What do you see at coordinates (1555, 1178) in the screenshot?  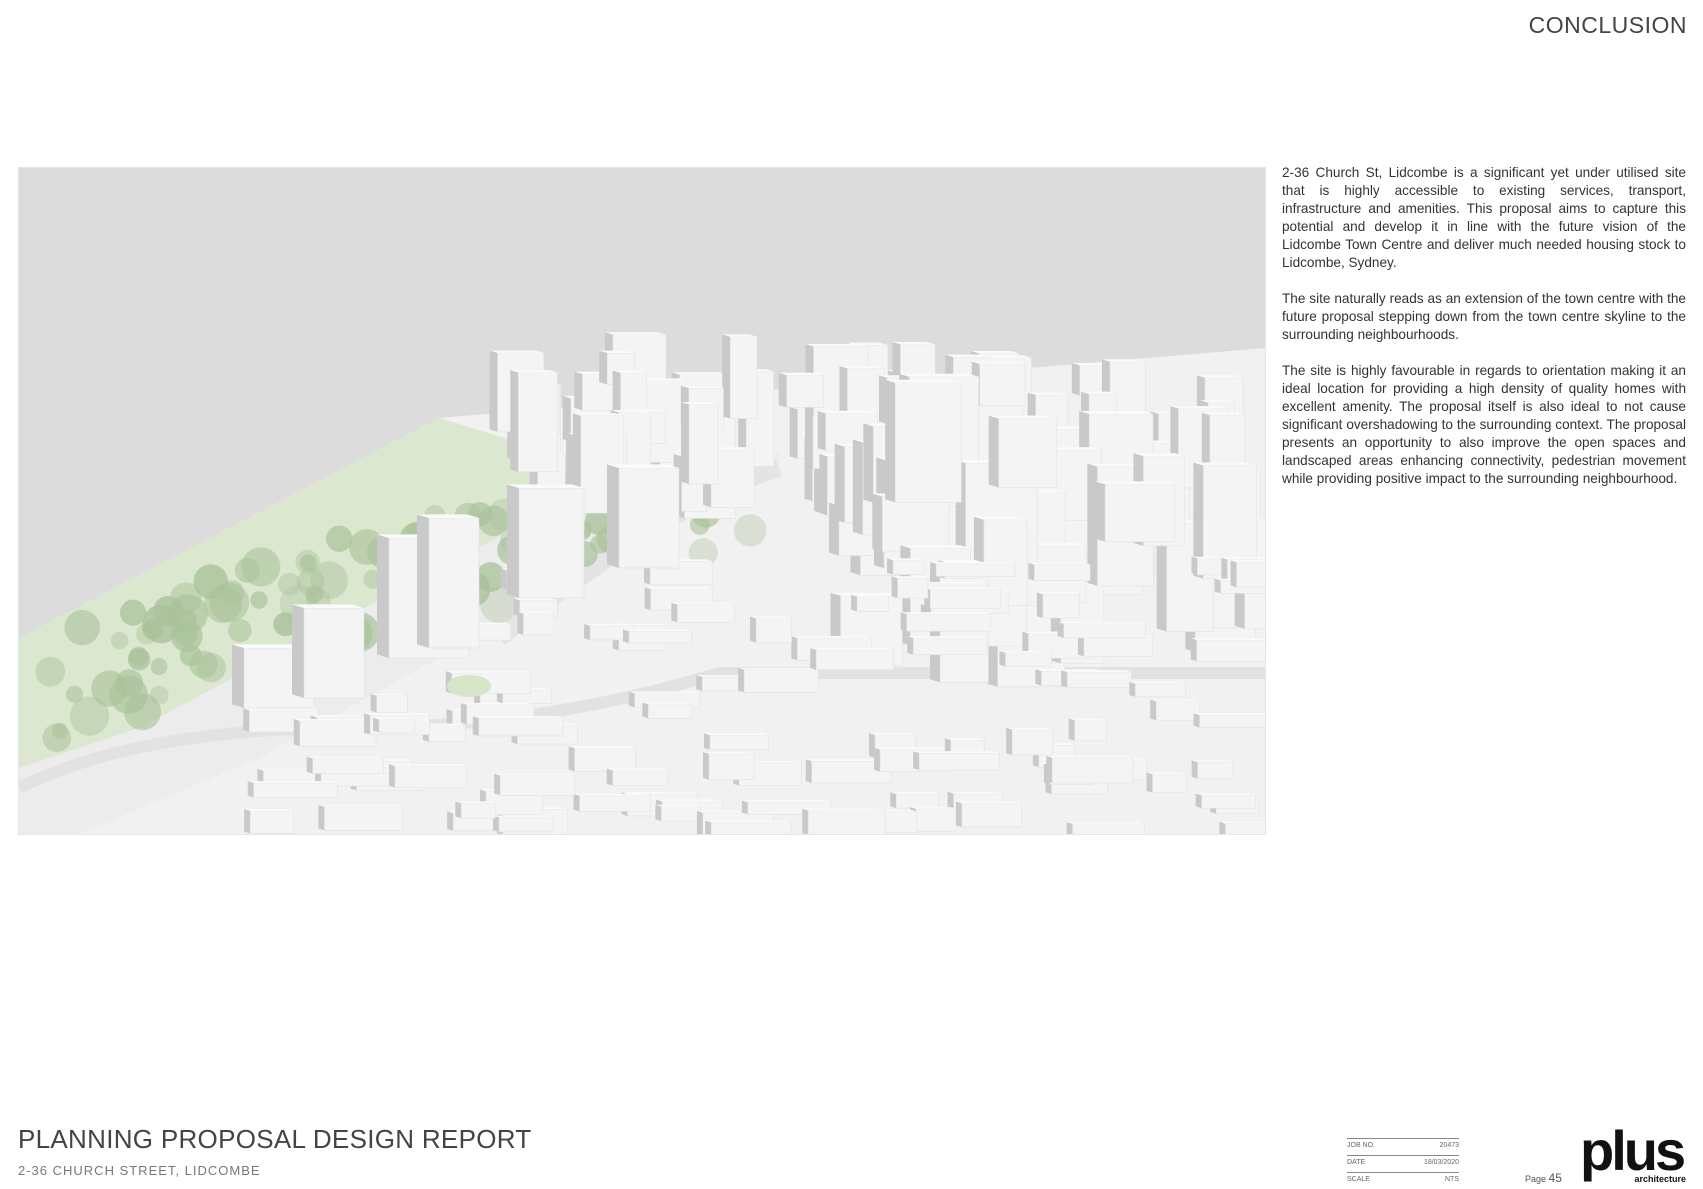 I see `page-number-value: 45` at bounding box center [1555, 1178].